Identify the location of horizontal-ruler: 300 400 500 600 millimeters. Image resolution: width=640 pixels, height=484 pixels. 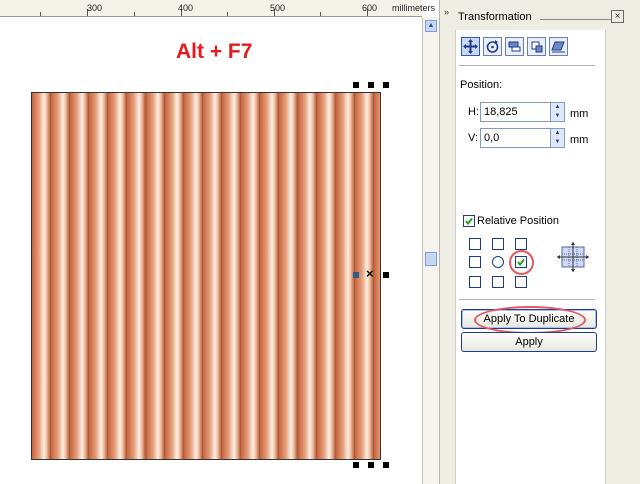
(217, 8).